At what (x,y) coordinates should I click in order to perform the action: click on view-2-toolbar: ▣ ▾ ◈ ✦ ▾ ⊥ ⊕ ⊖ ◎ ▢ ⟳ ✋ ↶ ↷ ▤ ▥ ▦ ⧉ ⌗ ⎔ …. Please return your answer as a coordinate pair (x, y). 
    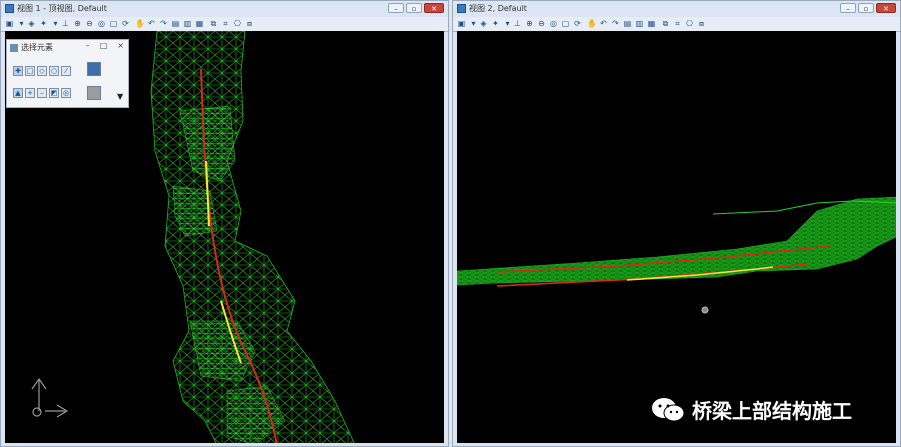
    Looking at the image, I should click on (676, 24).